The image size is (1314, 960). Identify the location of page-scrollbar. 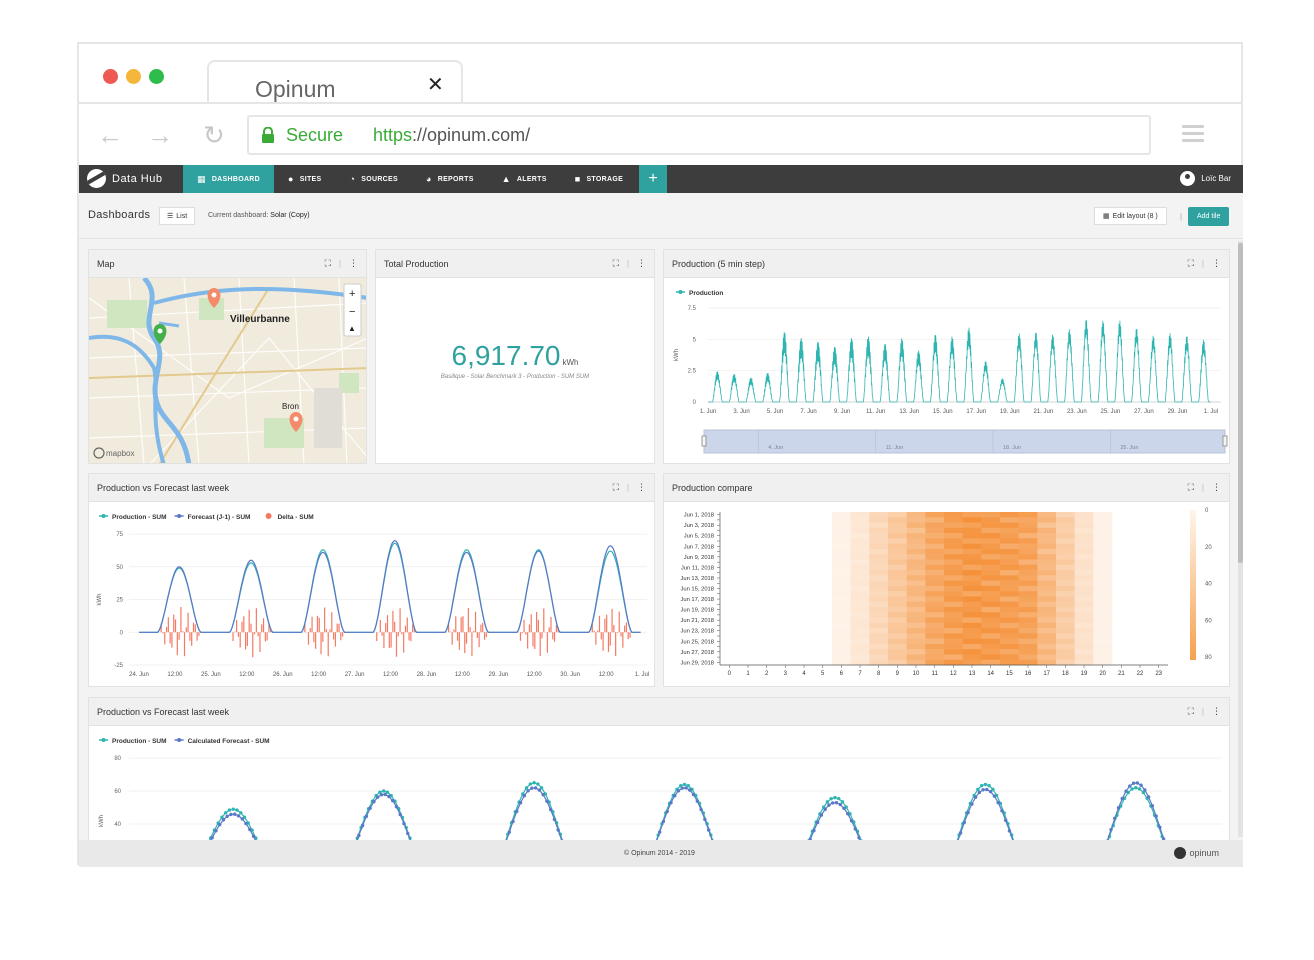
(1240, 539).